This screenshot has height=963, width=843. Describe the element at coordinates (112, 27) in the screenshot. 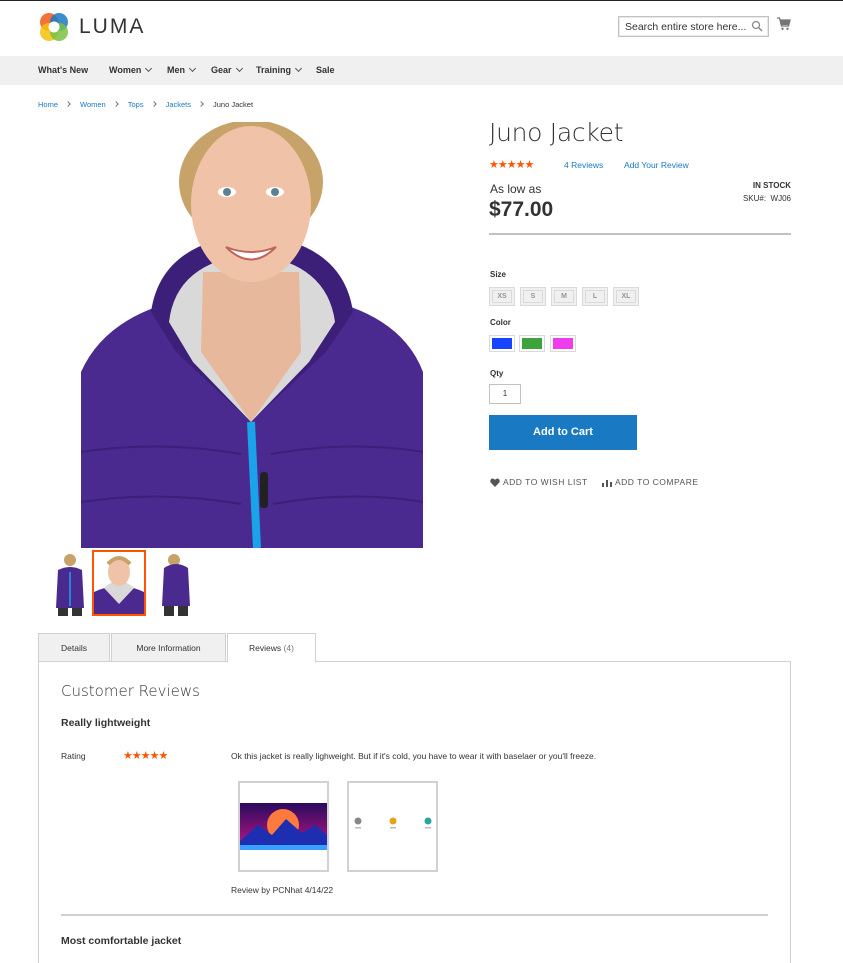

I see `logo-text: LUMA` at that location.